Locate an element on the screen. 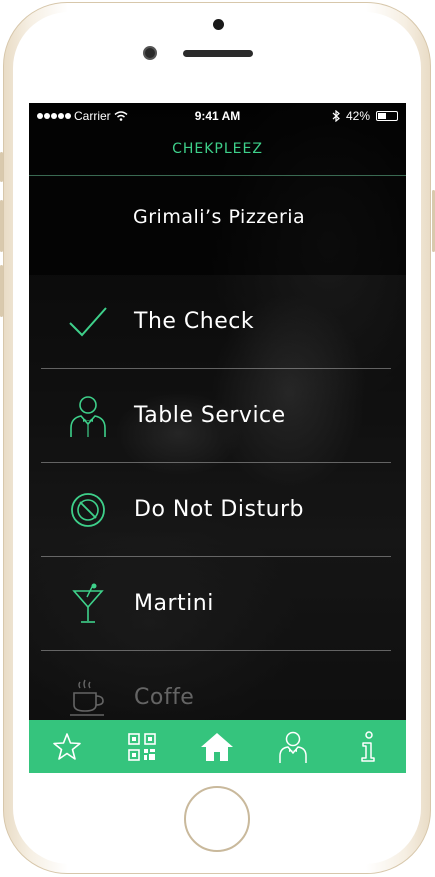  battery-fill is located at coordinates (382, 116).